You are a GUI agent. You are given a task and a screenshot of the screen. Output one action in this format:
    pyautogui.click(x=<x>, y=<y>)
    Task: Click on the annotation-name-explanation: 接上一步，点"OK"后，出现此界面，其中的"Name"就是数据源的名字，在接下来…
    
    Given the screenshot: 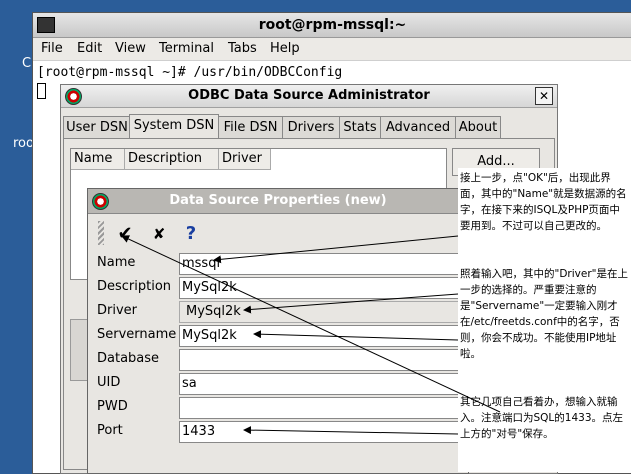 What is the action you would take?
    pyautogui.click(x=543, y=202)
    